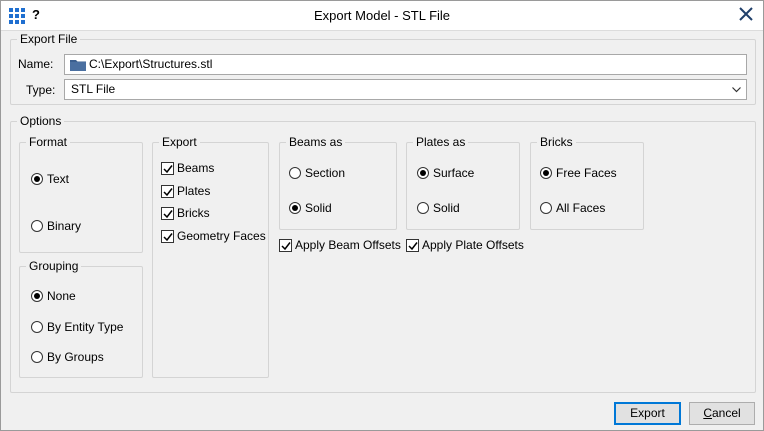 The width and height of the screenshot is (764, 431). Describe the element at coordinates (405, 64) in the screenshot. I see `name-field: C:\Export\Structures.stl` at that location.